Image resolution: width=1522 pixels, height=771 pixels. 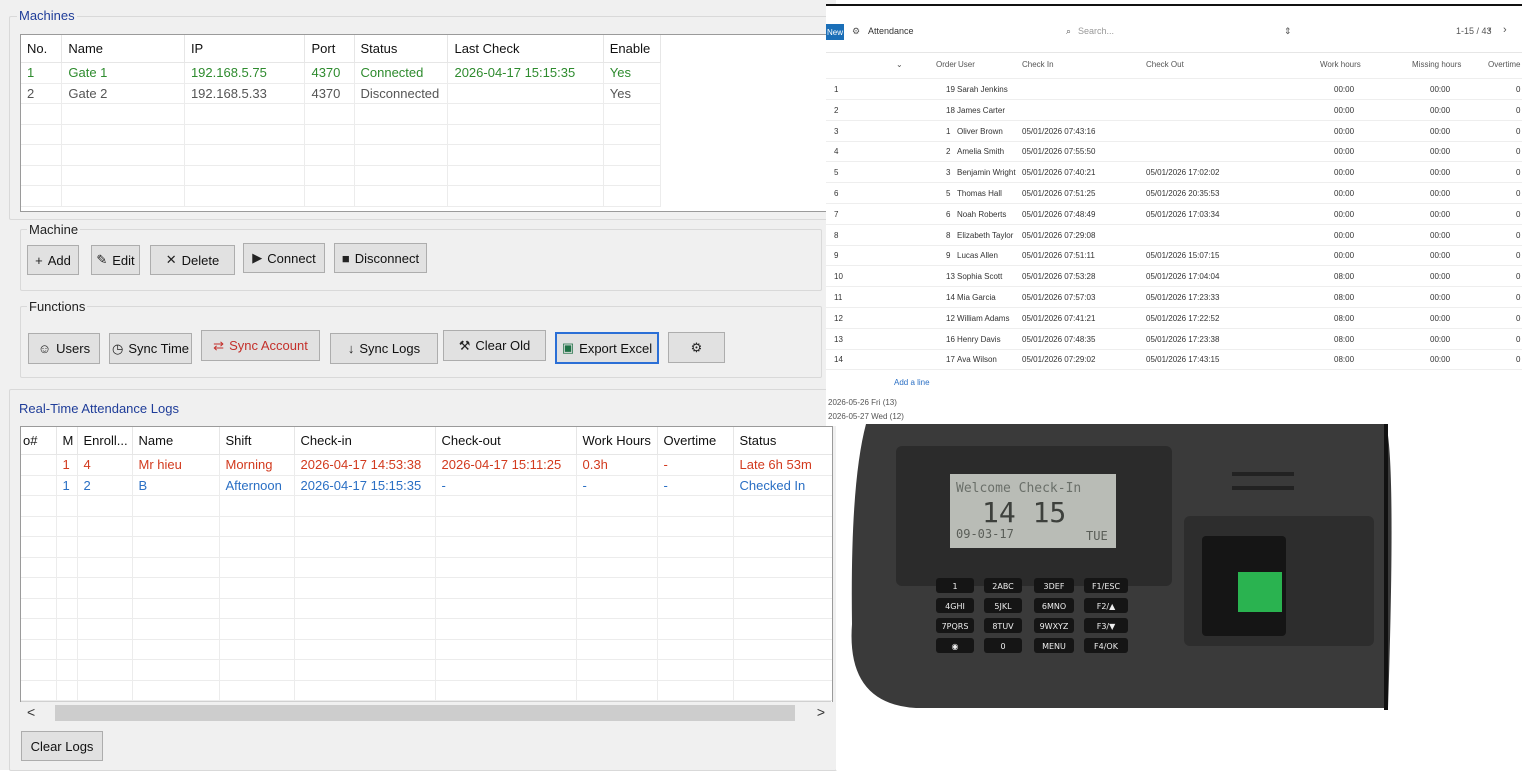 I want to click on web-cell-user: Noah Roberts, so click(x=982, y=214).